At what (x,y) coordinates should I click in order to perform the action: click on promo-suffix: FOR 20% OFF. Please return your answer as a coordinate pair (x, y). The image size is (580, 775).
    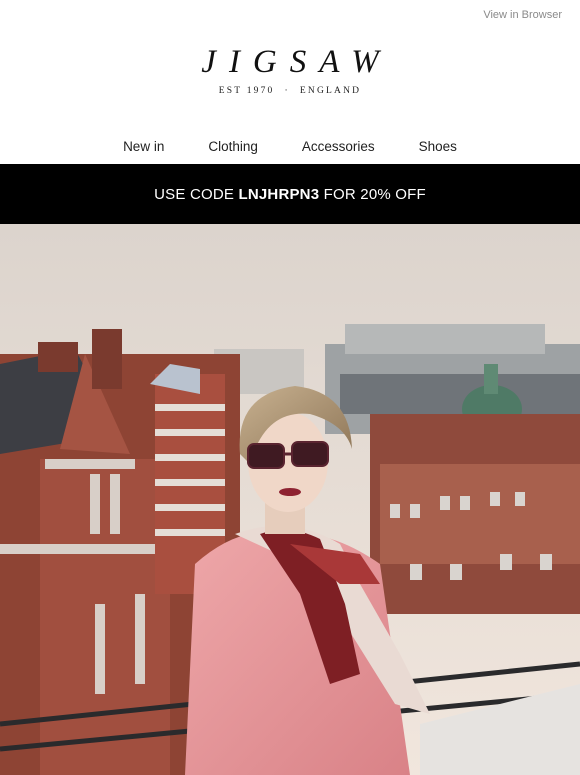
    Looking at the image, I should click on (374, 194).